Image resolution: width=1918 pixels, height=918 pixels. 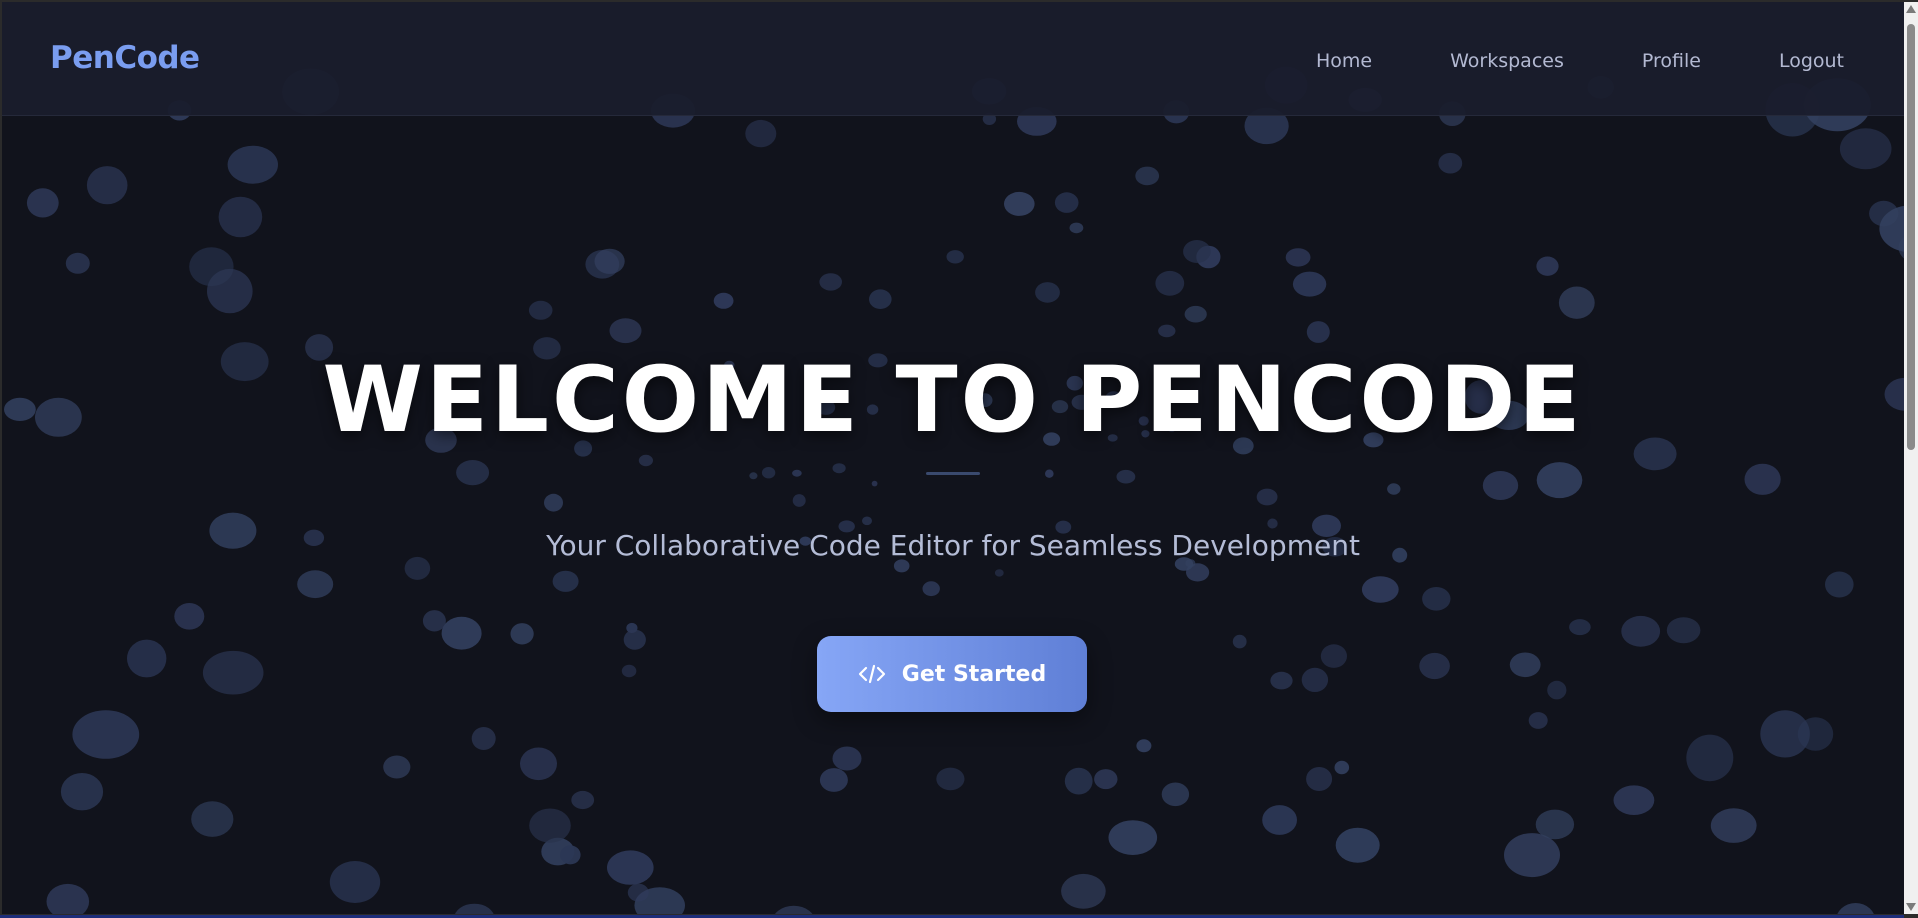 I want to click on title-divider, so click(x=953, y=473).